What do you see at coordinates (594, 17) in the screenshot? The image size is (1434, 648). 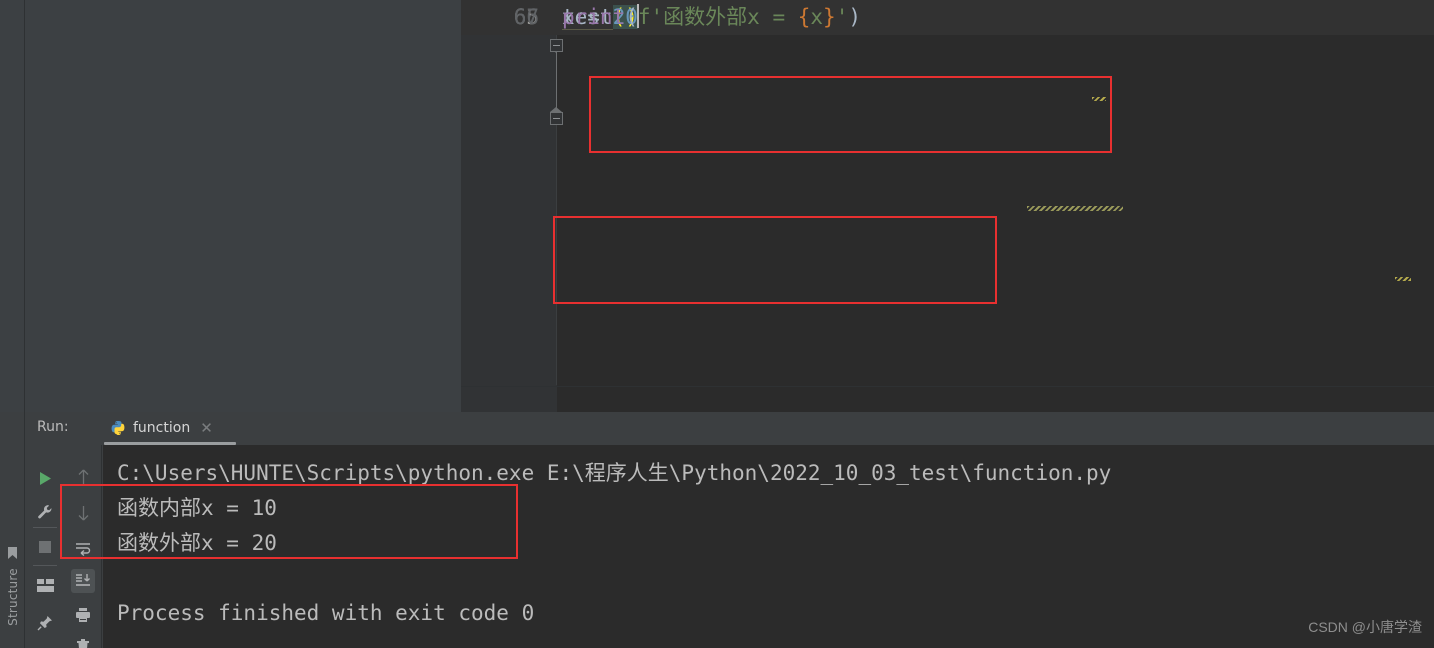 I see `token-print: print` at bounding box center [594, 17].